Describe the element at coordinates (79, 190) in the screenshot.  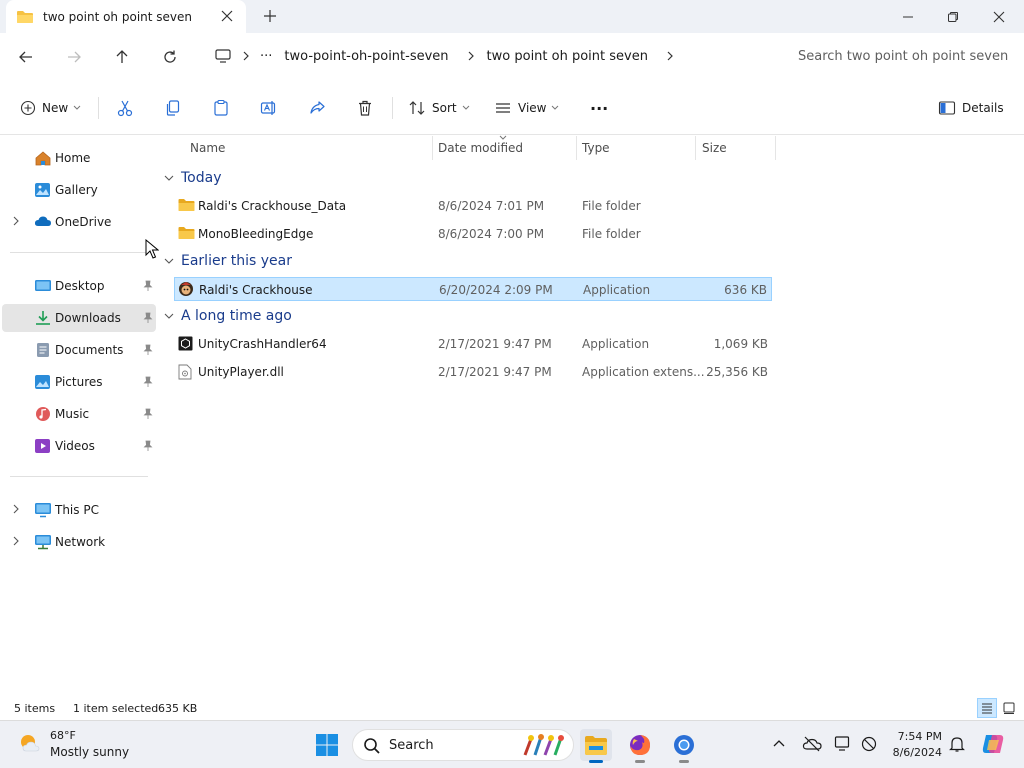
I see `sidebar-item-gallery: Gallery` at that location.